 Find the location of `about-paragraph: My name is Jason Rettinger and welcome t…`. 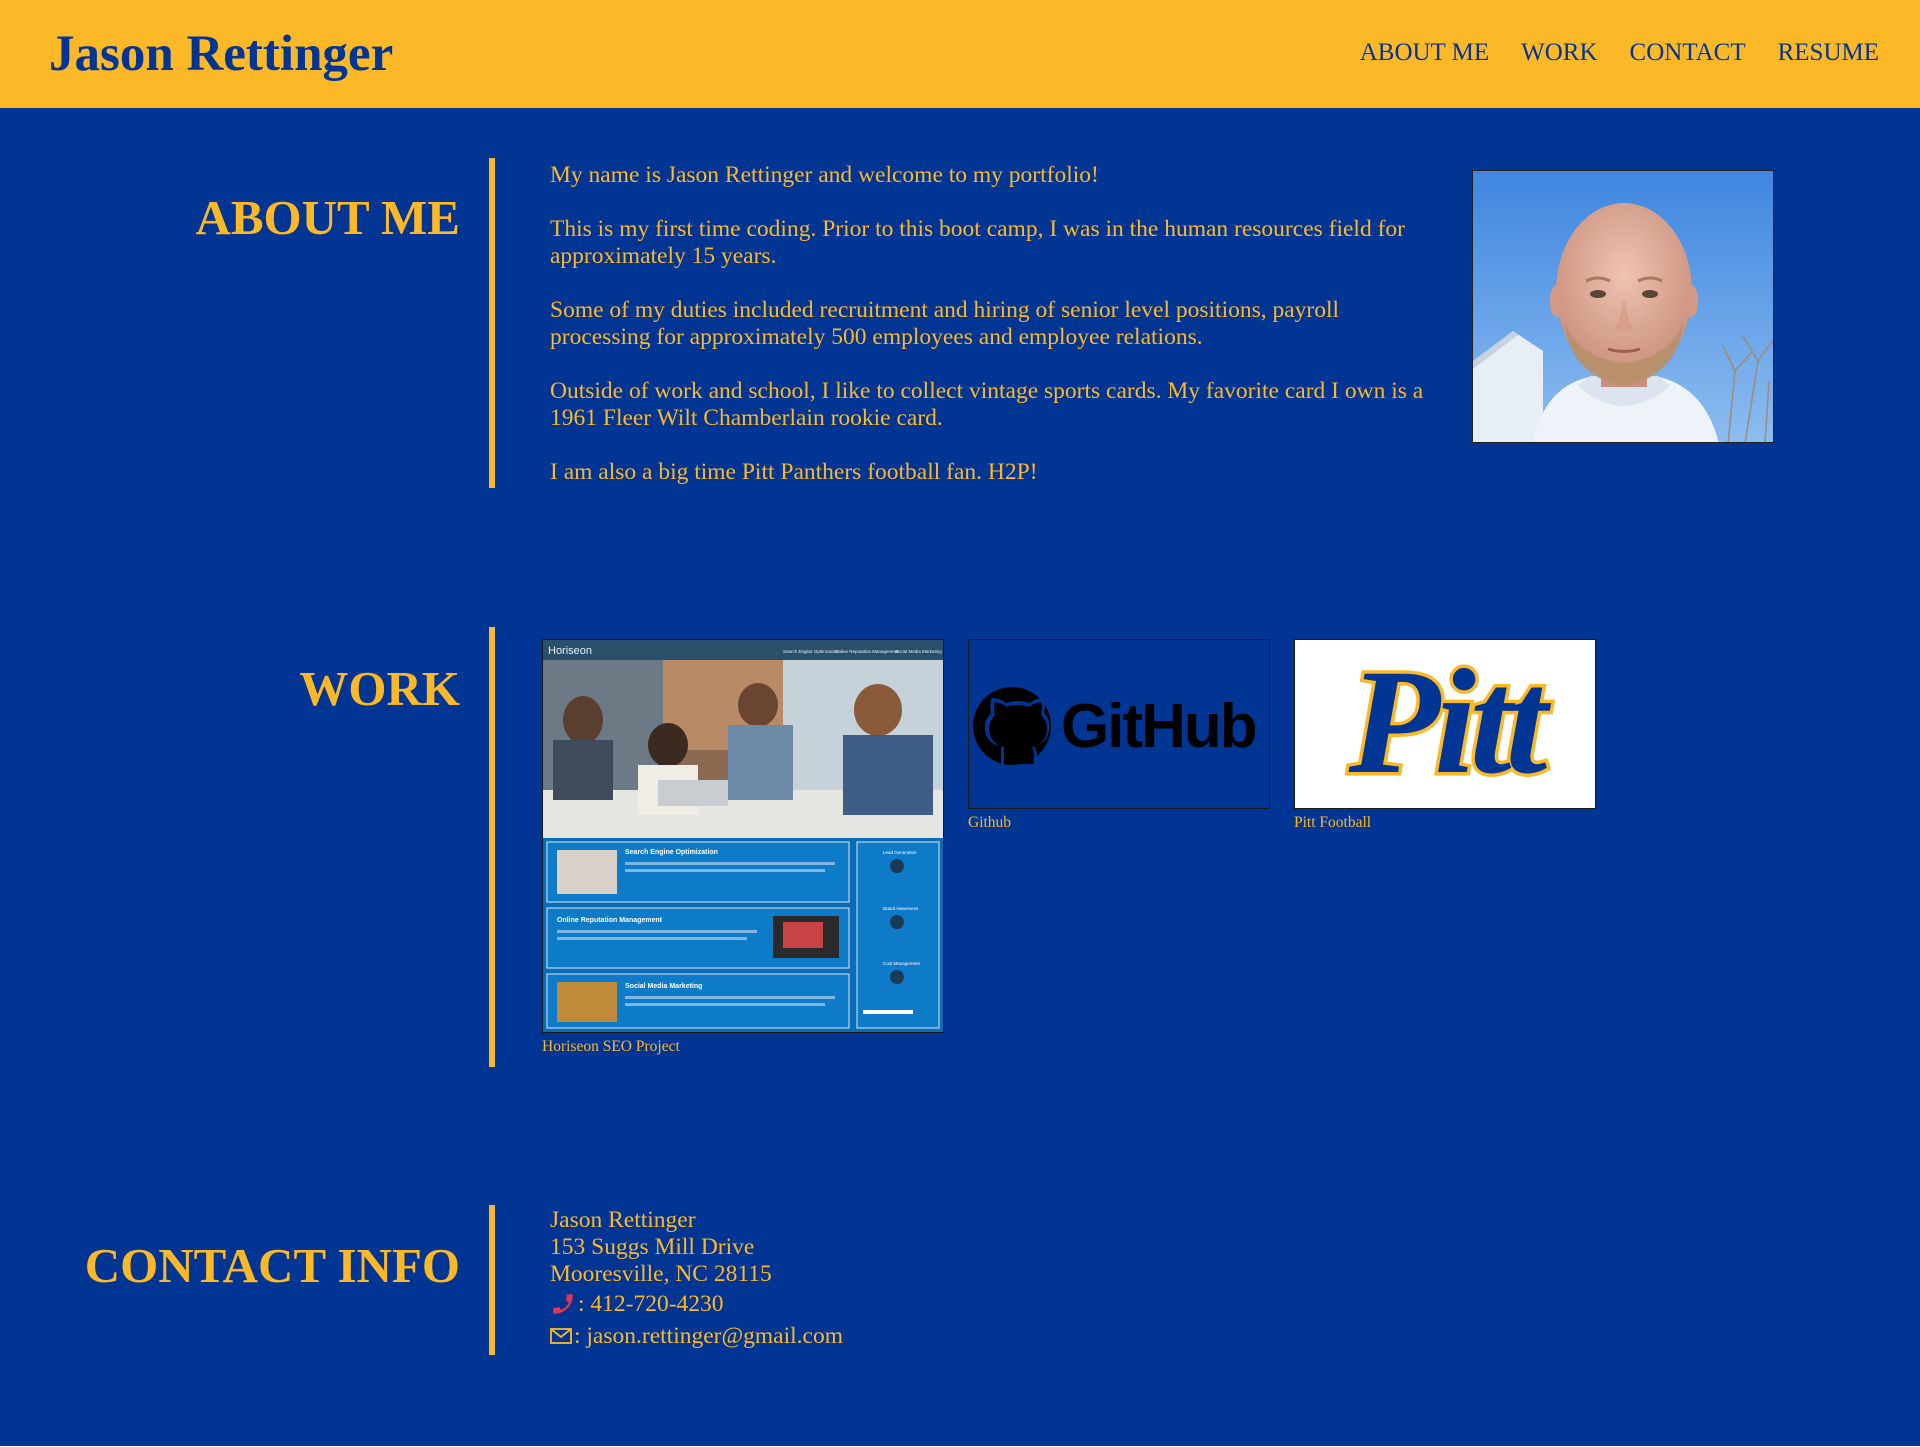

about-paragraph: My name is Jason Rettinger and welcome t… is located at coordinates (824, 175).